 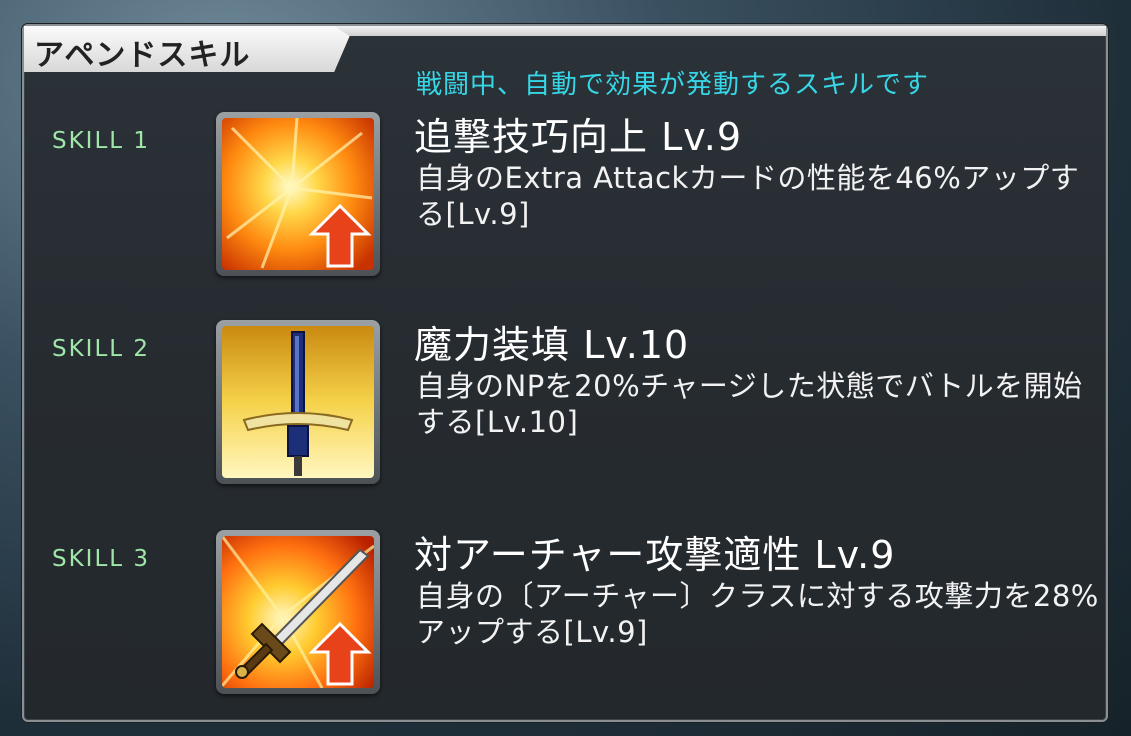 I want to click on skill-name: 対アーチャー攻撃適性 Lv.9, so click(x=655, y=555).